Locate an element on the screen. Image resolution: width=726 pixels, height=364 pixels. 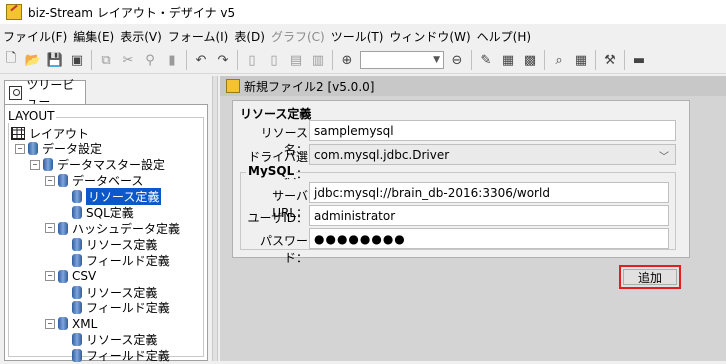
document-title: 新規ファイル2 [v5.0.0] is located at coordinates (309, 86).